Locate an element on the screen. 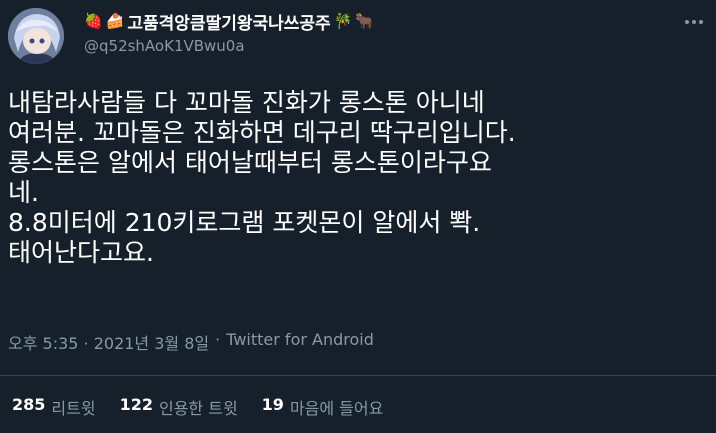 This screenshot has height=433, width=716. author-name: 🍓 🍰 고품격앙큼딸기왕국나쓰공주 🎋 🐂 is located at coordinates (229, 21).